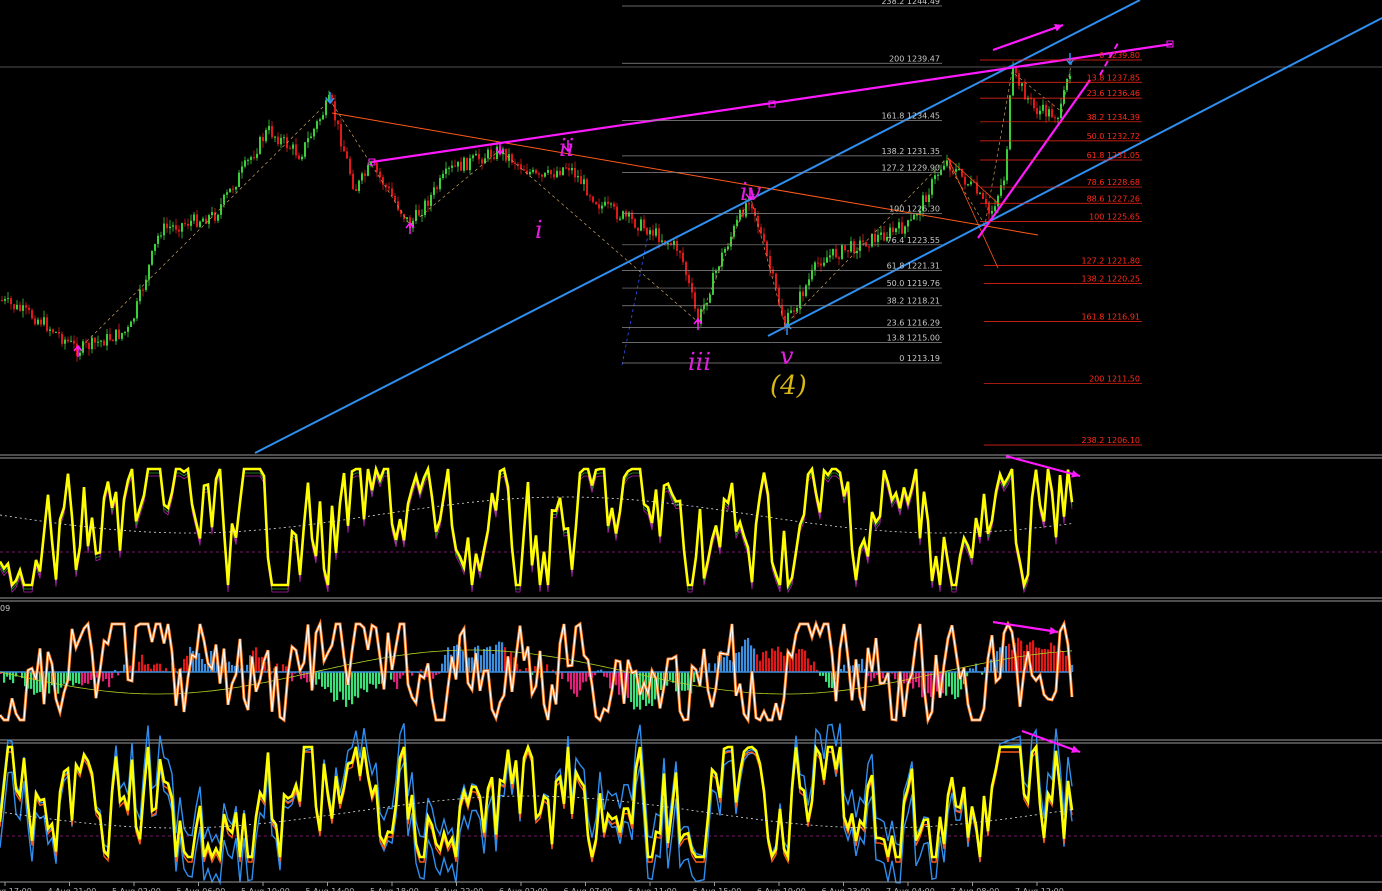  Describe the element at coordinates (973, 213) in the screenshot. I see `orange-short-line` at that location.